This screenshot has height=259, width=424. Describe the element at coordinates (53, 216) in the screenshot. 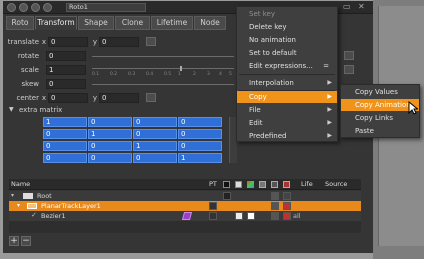

I see `layer-name: Bezier1` at that location.